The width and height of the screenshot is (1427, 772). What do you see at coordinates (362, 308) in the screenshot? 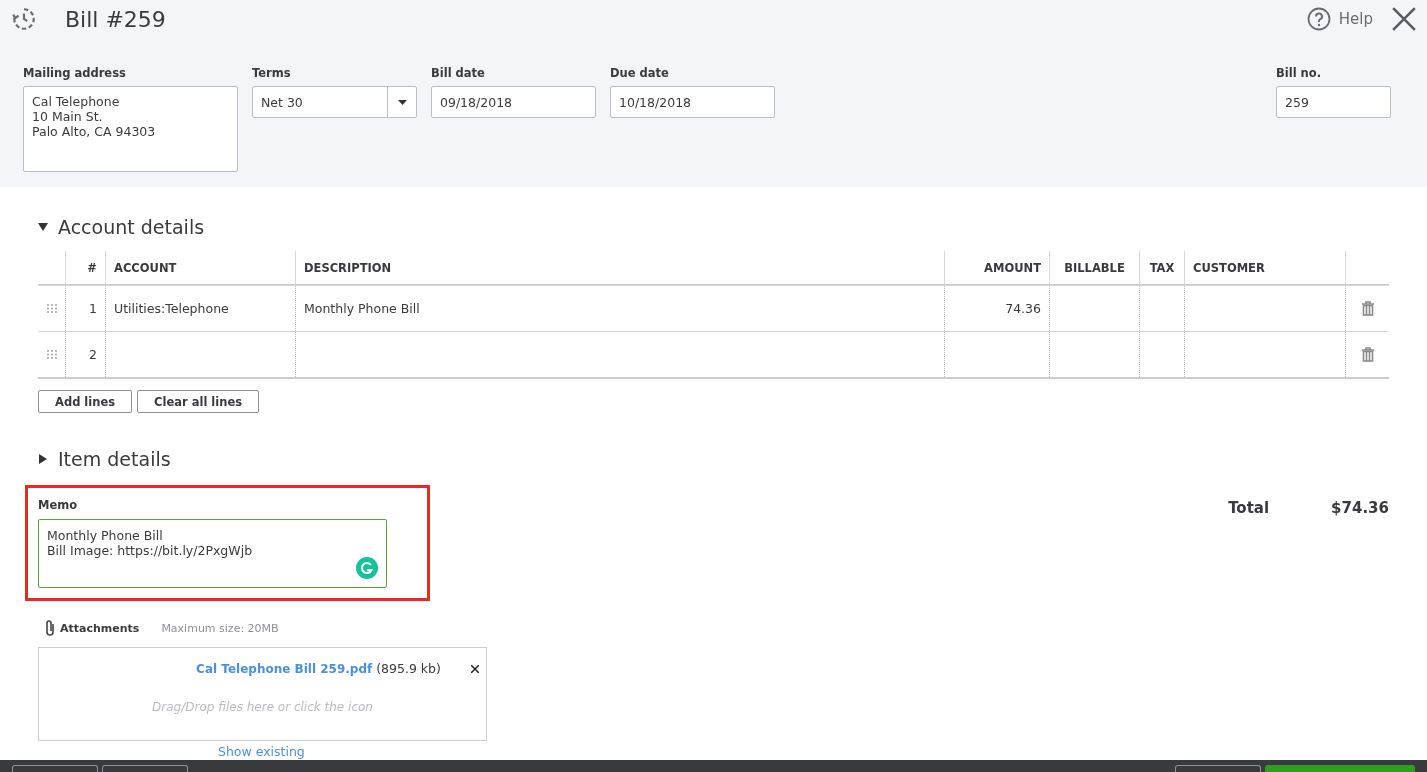
I see `table-cell: Monthly Phone Bill` at bounding box center [362, 308].